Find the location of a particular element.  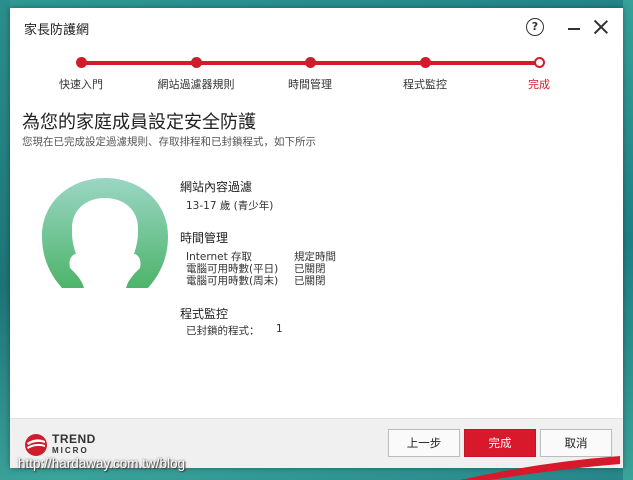

desktop-background-left is located at coordinates (5, 240).